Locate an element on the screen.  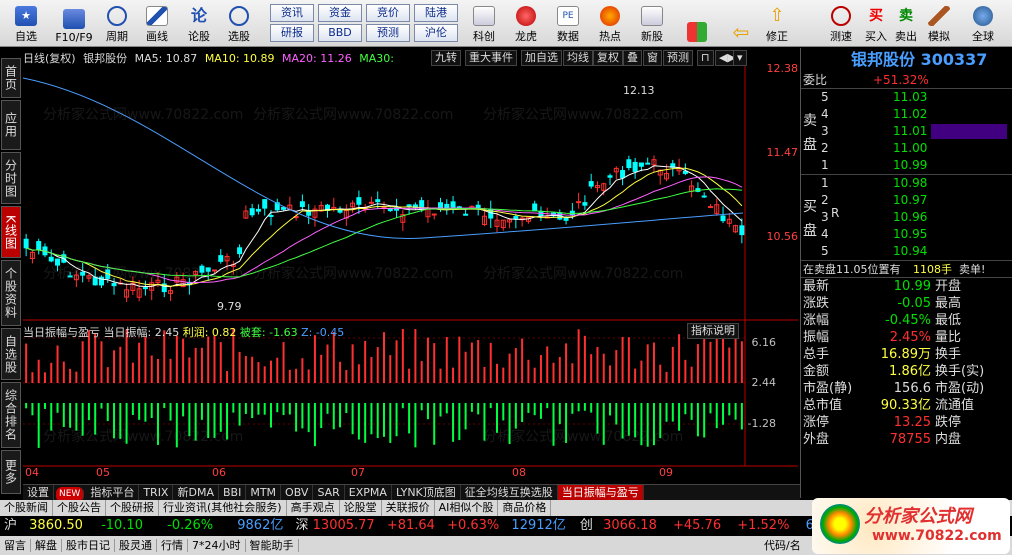
tool-add-watchlist: 加自选 is located at coordinates (541, 58).